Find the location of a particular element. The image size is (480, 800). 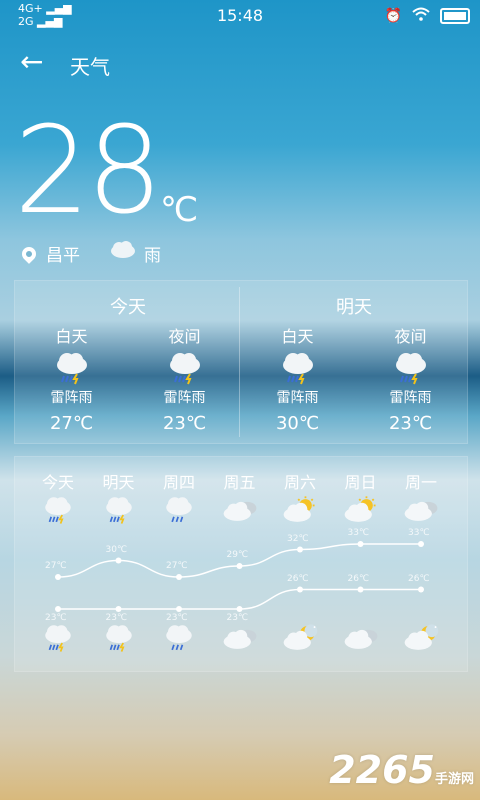

watermark-logo: 2265手游网 is located at coordinates (401, 770).